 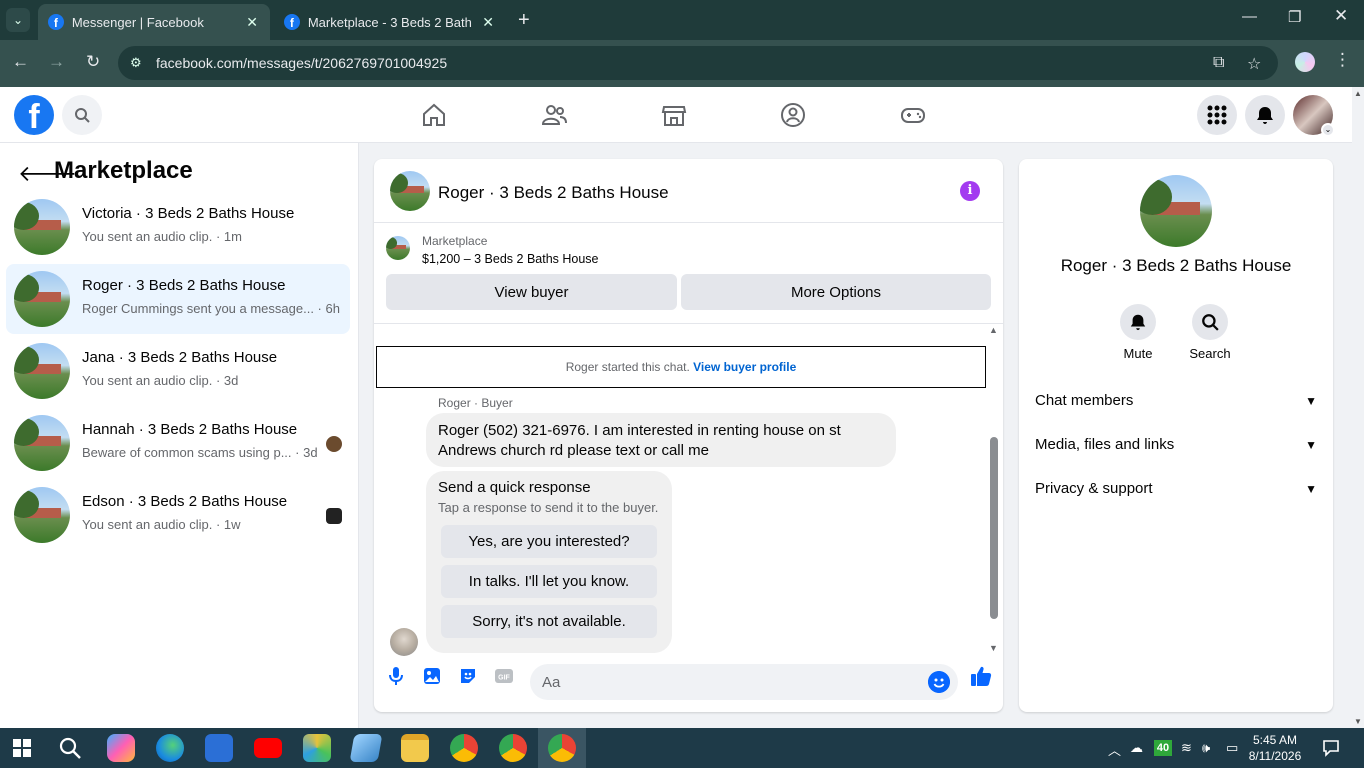 What do you see at coordinates (137, 22) in the screenshot?
I see `tab-title: Messenger | Facebook` at bounding box center [137, 22].